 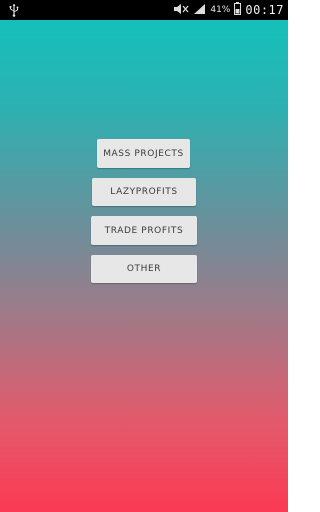 What do you see at coordinates (143, 153) in the screenshot?
I see `mass-projects-button: MASS PROJECTS` at bounding box center [143, 153].